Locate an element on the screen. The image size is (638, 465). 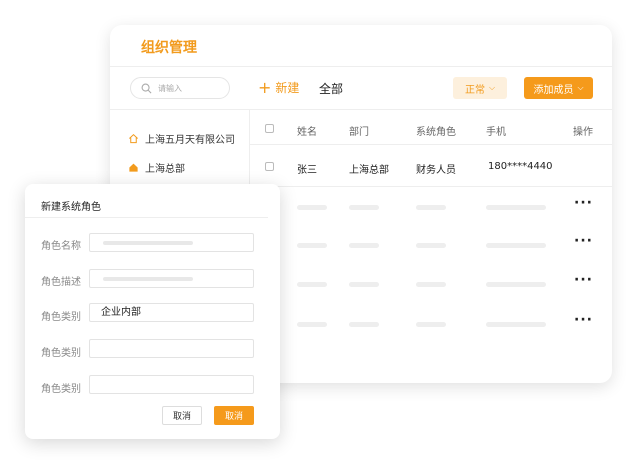
table-header-divider is located at coordinates (430, 144).